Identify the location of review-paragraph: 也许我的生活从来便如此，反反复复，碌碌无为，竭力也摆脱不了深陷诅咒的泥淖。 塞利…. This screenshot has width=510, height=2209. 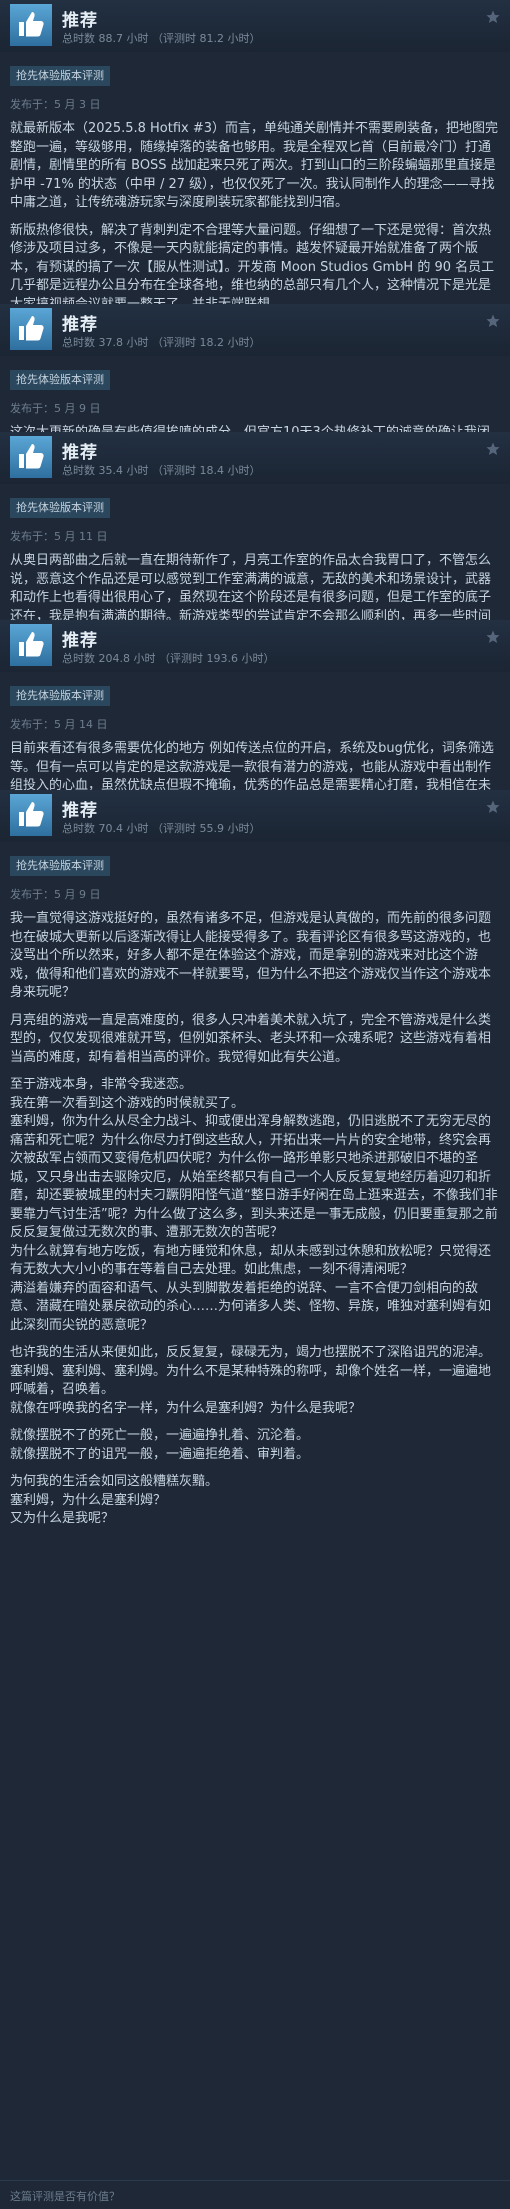
(251, 1380).